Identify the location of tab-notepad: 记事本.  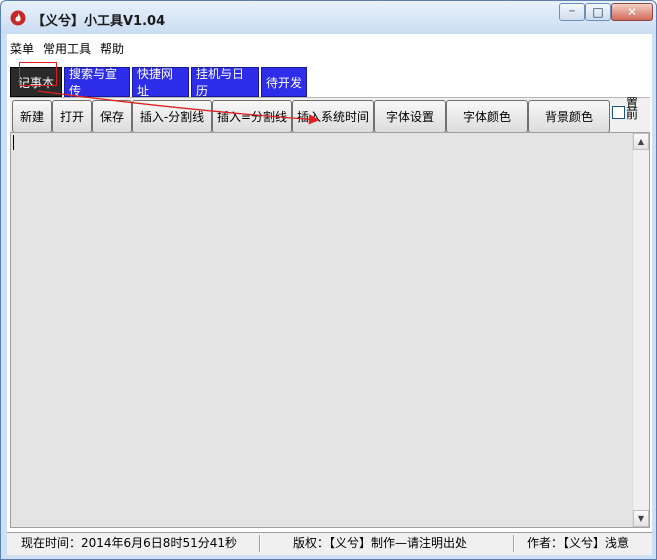
(36, 79).